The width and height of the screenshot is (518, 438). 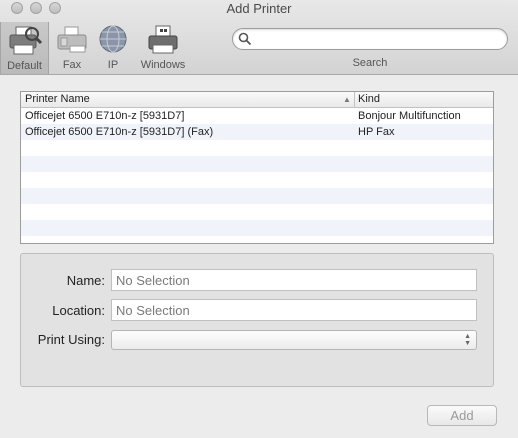 What do you see at coordinates (25, 40) in the screenshot?
I see `printer-icon` at bounding box center [25, 40].